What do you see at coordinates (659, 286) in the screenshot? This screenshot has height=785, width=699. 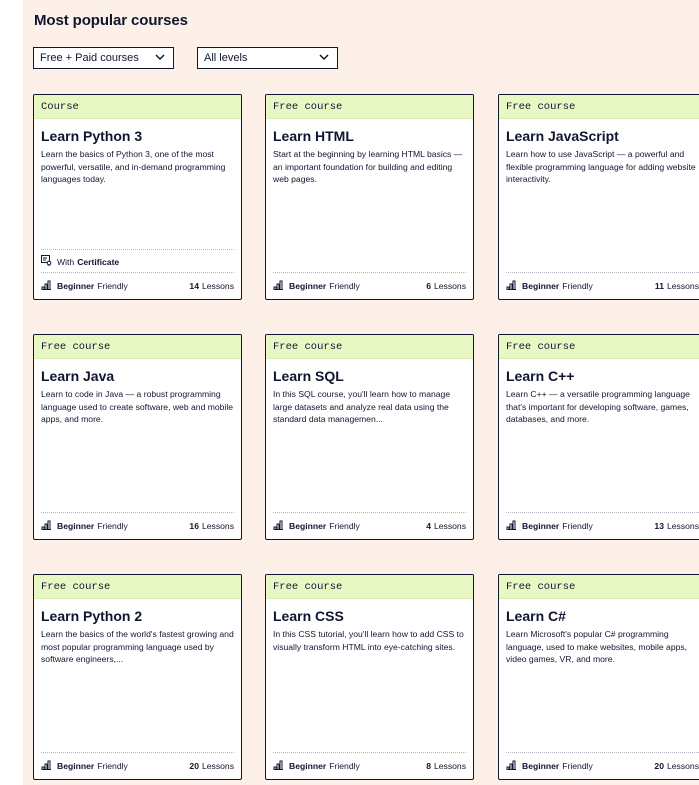 I see `lesson-count: 11` at bounding box center [659, 286].